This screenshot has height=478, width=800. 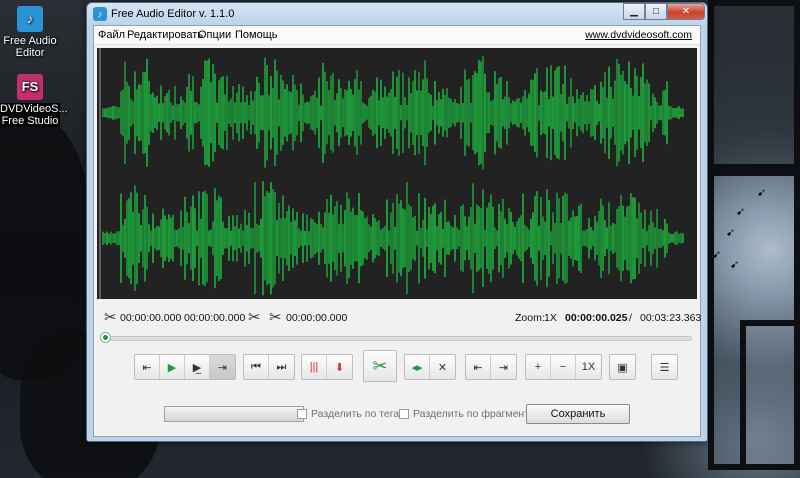 I want to click on selection-end-time: 00:00:00.000, so click(x=215, y=318).